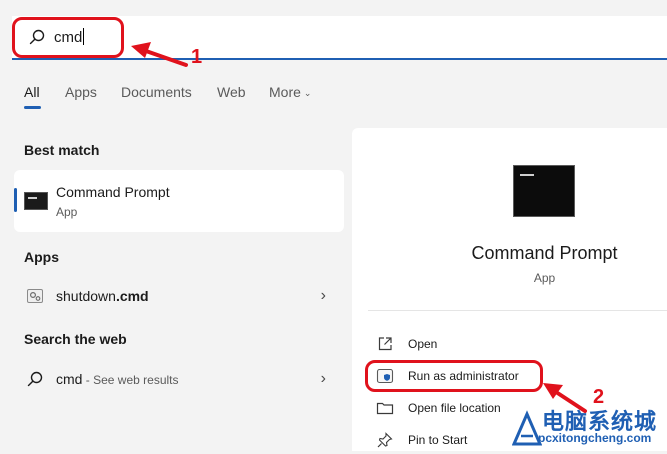 The width and height of the screenshot is (667, 454). What do you see at coordinates (197, 57) in the screenshot?
I see `step1-number: 1` at bounding box center [197, 57].